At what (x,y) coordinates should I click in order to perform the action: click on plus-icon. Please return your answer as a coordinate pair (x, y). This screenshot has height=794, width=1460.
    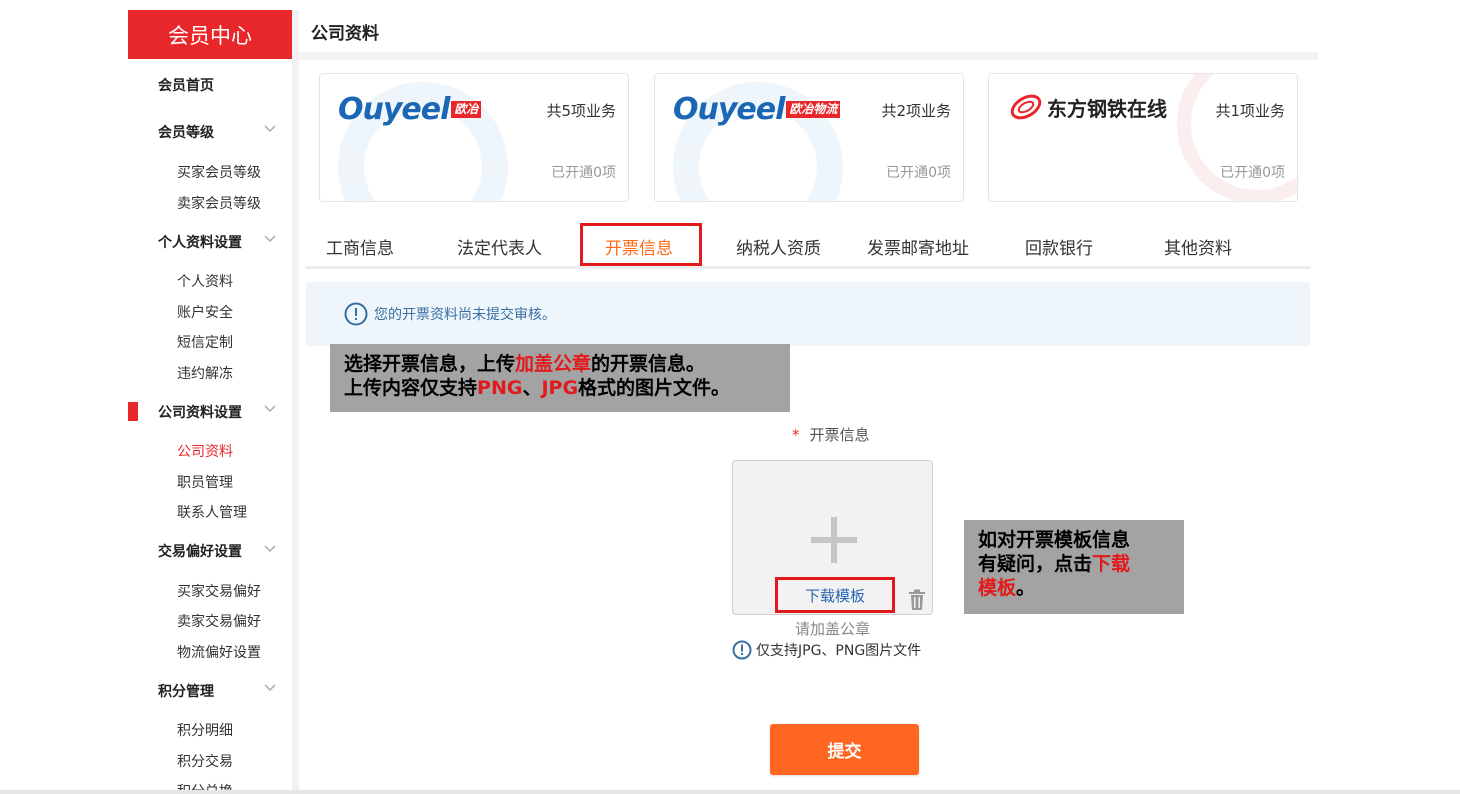
    Looking at the image, I should click on (834, 540).